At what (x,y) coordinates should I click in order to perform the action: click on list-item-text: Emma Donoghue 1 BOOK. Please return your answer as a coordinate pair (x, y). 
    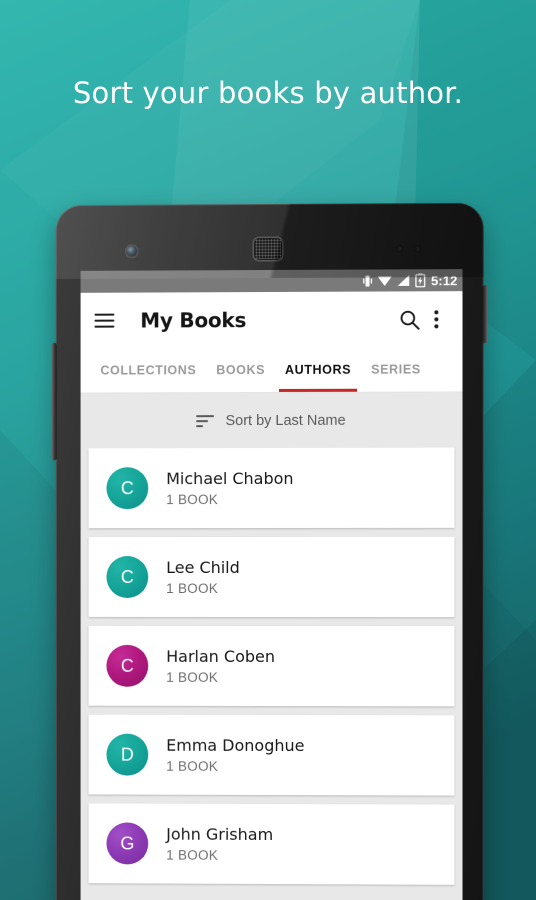
    Looking at the image, I should click on (235, 755).